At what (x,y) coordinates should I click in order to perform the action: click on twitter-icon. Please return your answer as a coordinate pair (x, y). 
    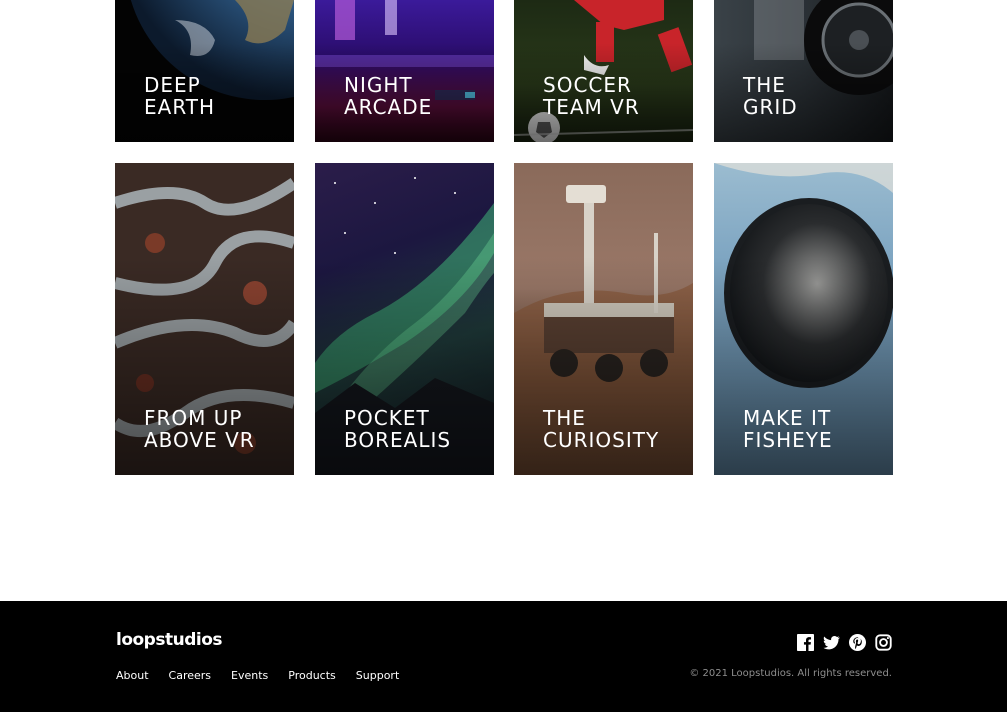
    Looking at the image, I should click on (831, 642).